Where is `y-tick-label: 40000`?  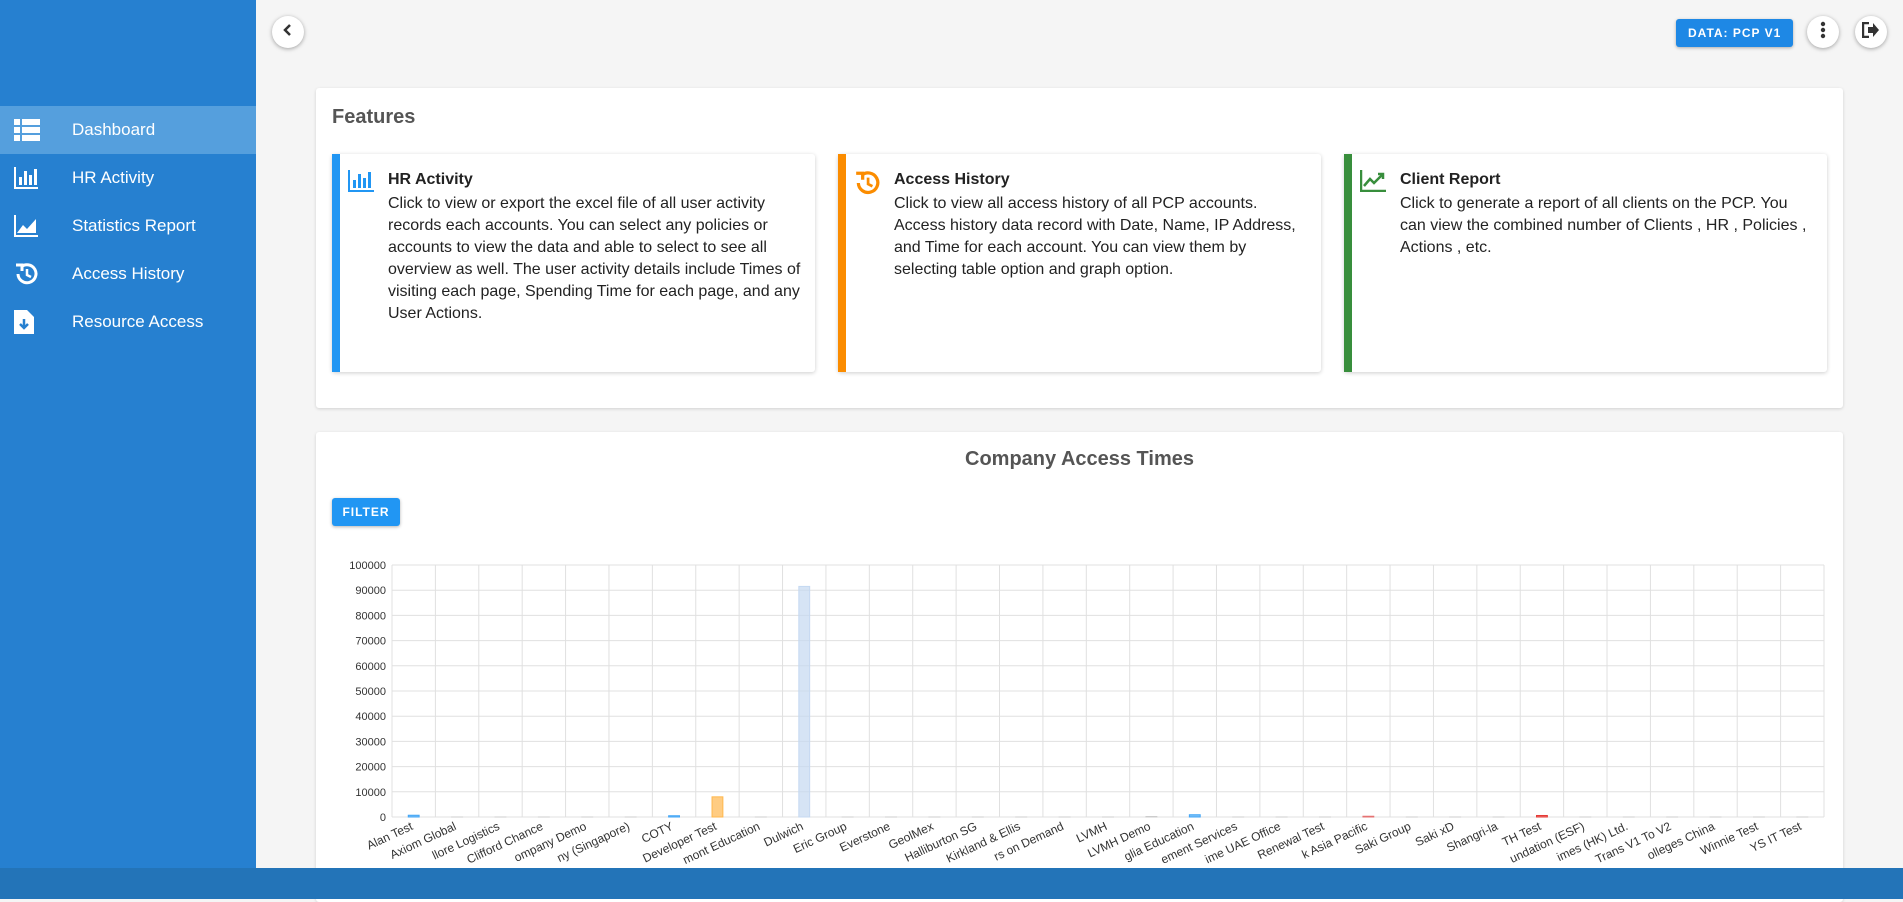 y-tick-label: 40000 is located at coordinates (370, 717).